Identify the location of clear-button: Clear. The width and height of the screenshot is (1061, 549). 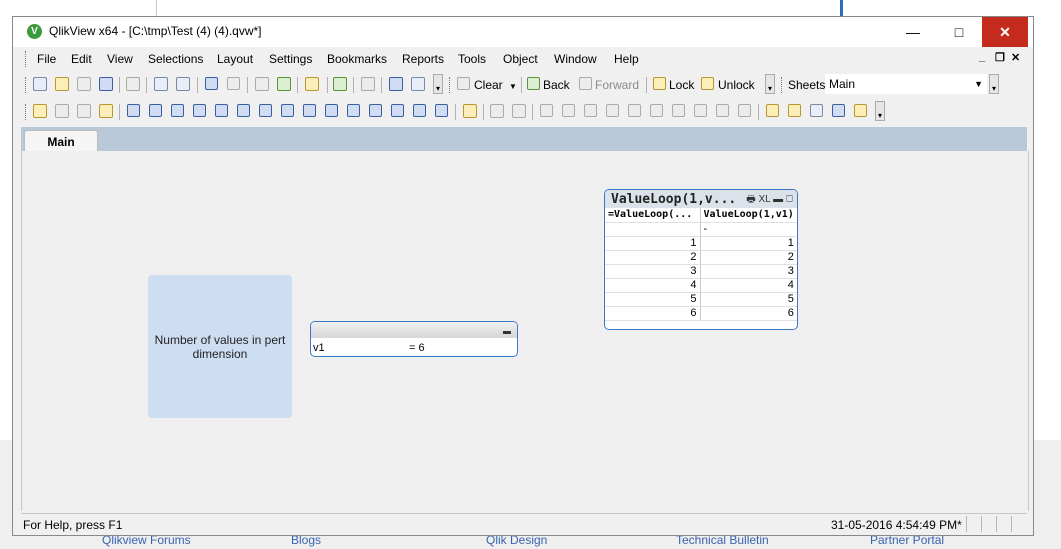
(488, 85).